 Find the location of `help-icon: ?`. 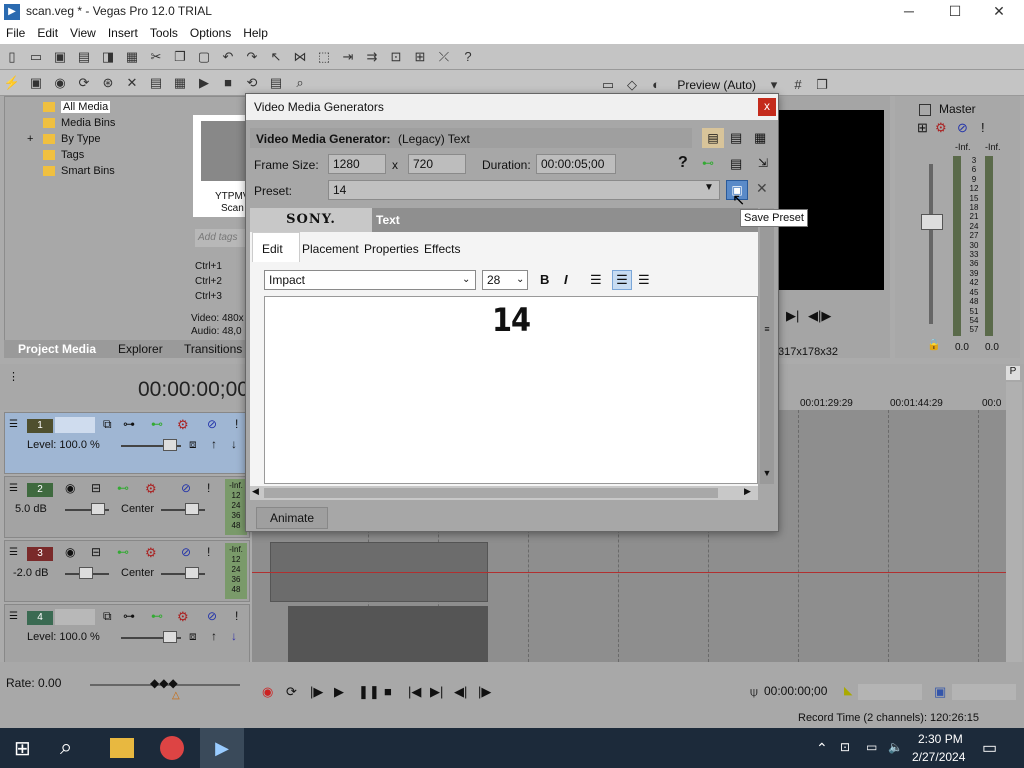

help-icon: ? is located at coordinates (683, 163).